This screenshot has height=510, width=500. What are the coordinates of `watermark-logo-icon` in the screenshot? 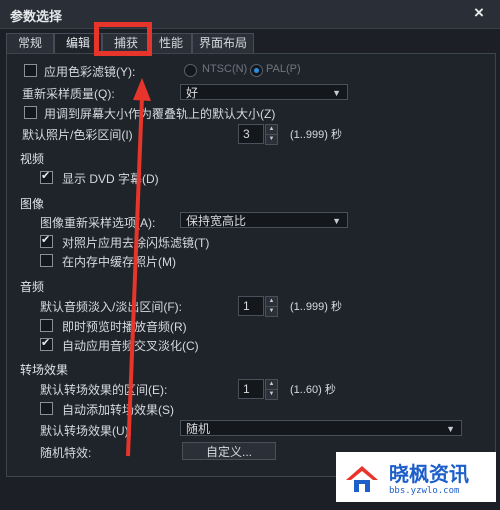 It's located at (362, 479).